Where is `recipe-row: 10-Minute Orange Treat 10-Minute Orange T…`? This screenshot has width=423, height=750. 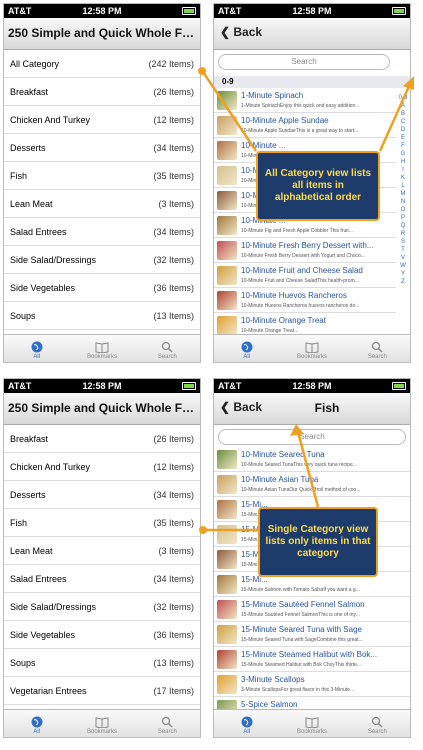
recipe-row: 10-Minute Orange Treat 10-Minute Orange T… is located at coordinates (305, 323).